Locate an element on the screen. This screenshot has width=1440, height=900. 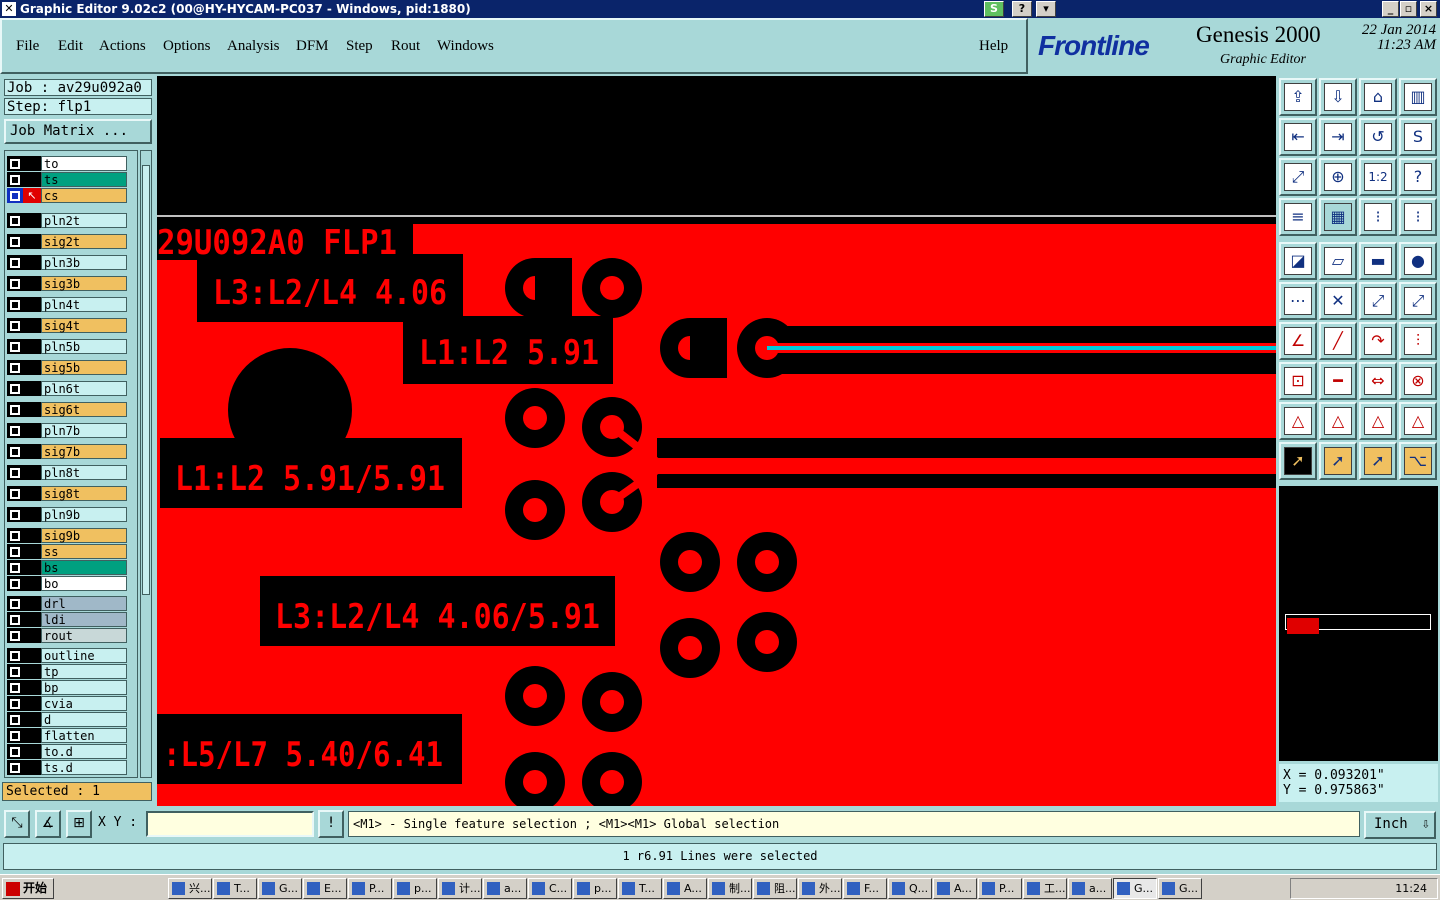
layer-row-cs: ↖ cs is located at coordinates (67, 195).